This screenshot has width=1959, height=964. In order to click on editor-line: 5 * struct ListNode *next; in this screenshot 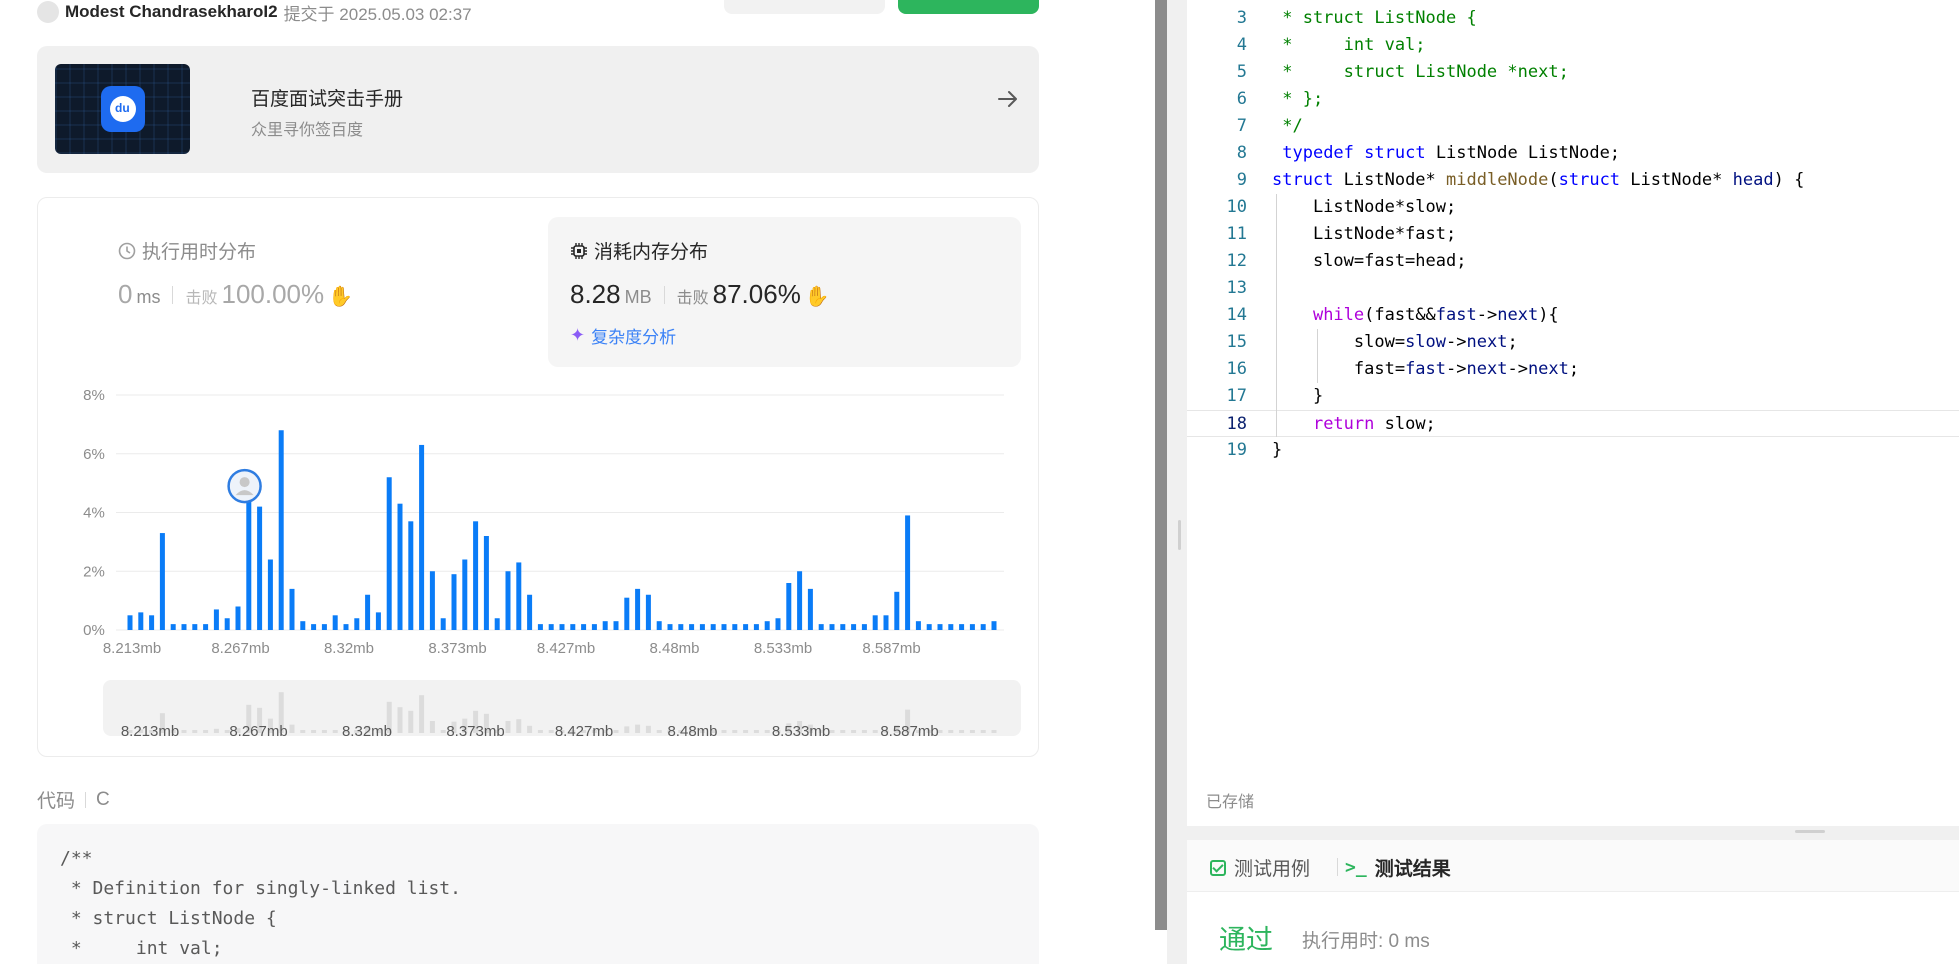, I will do `click(1573, 72)`.